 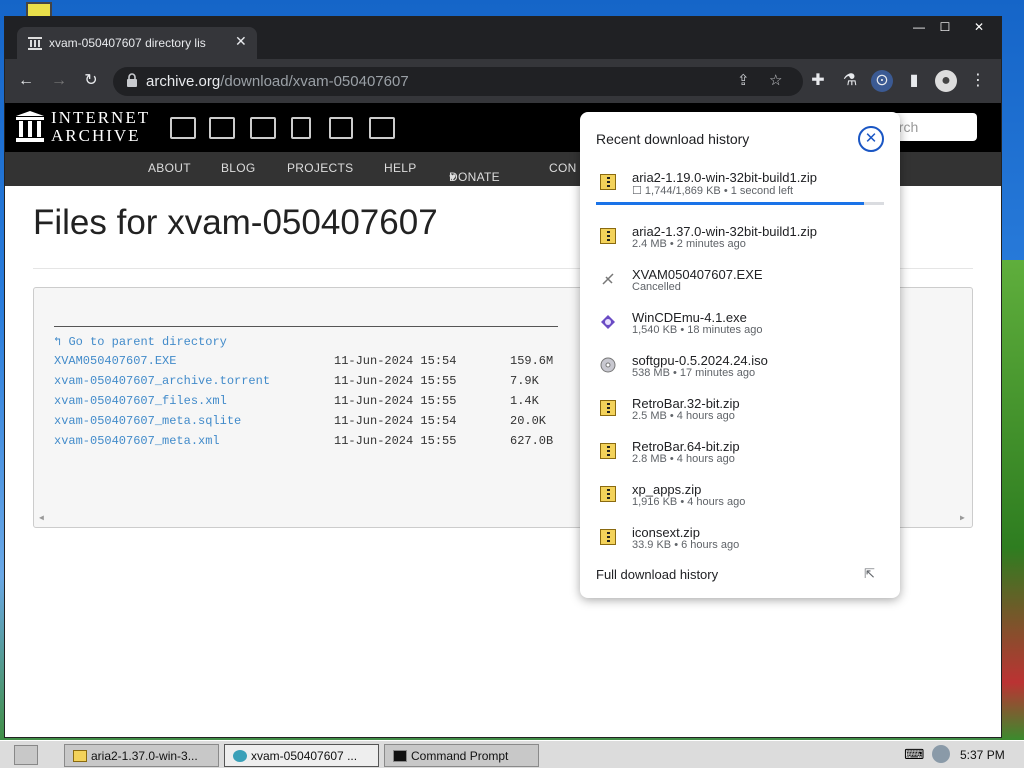 What do you see at coordinates (140, 401) in the screenshot?
I see `file-link: xvam-050407607_files.xml` at bounding box center [140, 401].